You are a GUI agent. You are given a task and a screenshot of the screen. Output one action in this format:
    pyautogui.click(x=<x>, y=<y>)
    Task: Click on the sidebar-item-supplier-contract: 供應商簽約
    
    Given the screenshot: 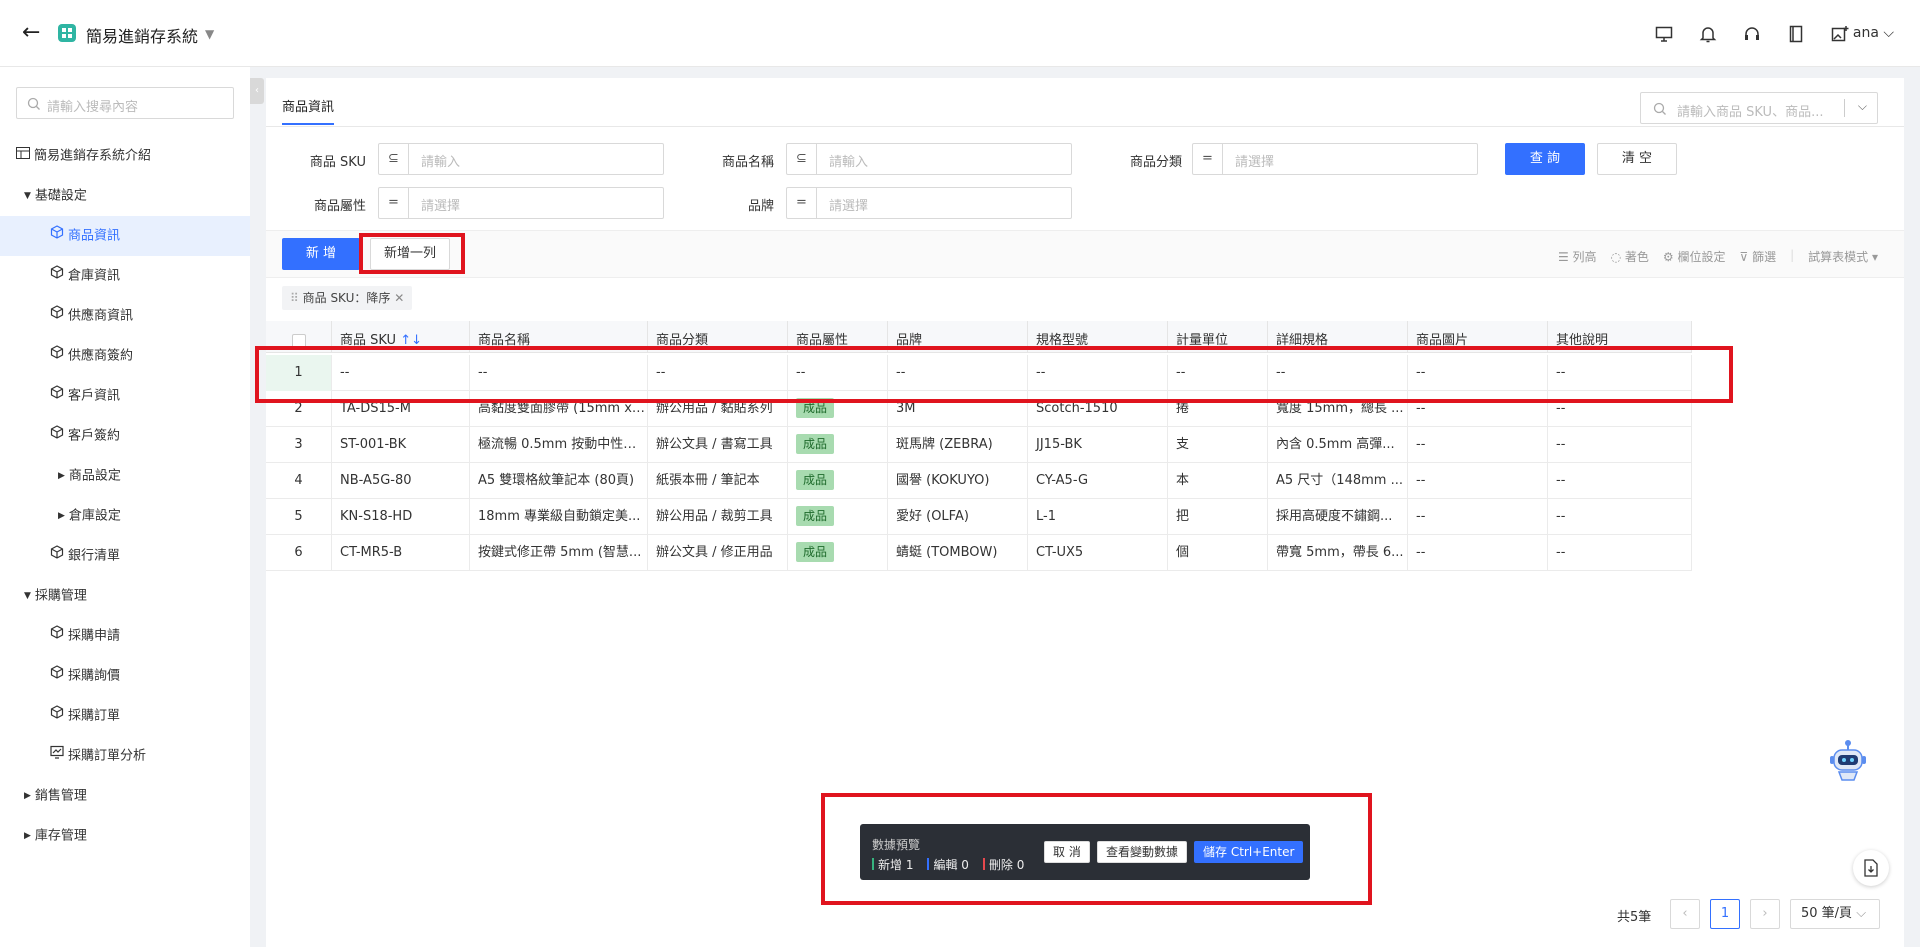 What is the action you would take?
    pyautogui.click(x=125, y=356)
    